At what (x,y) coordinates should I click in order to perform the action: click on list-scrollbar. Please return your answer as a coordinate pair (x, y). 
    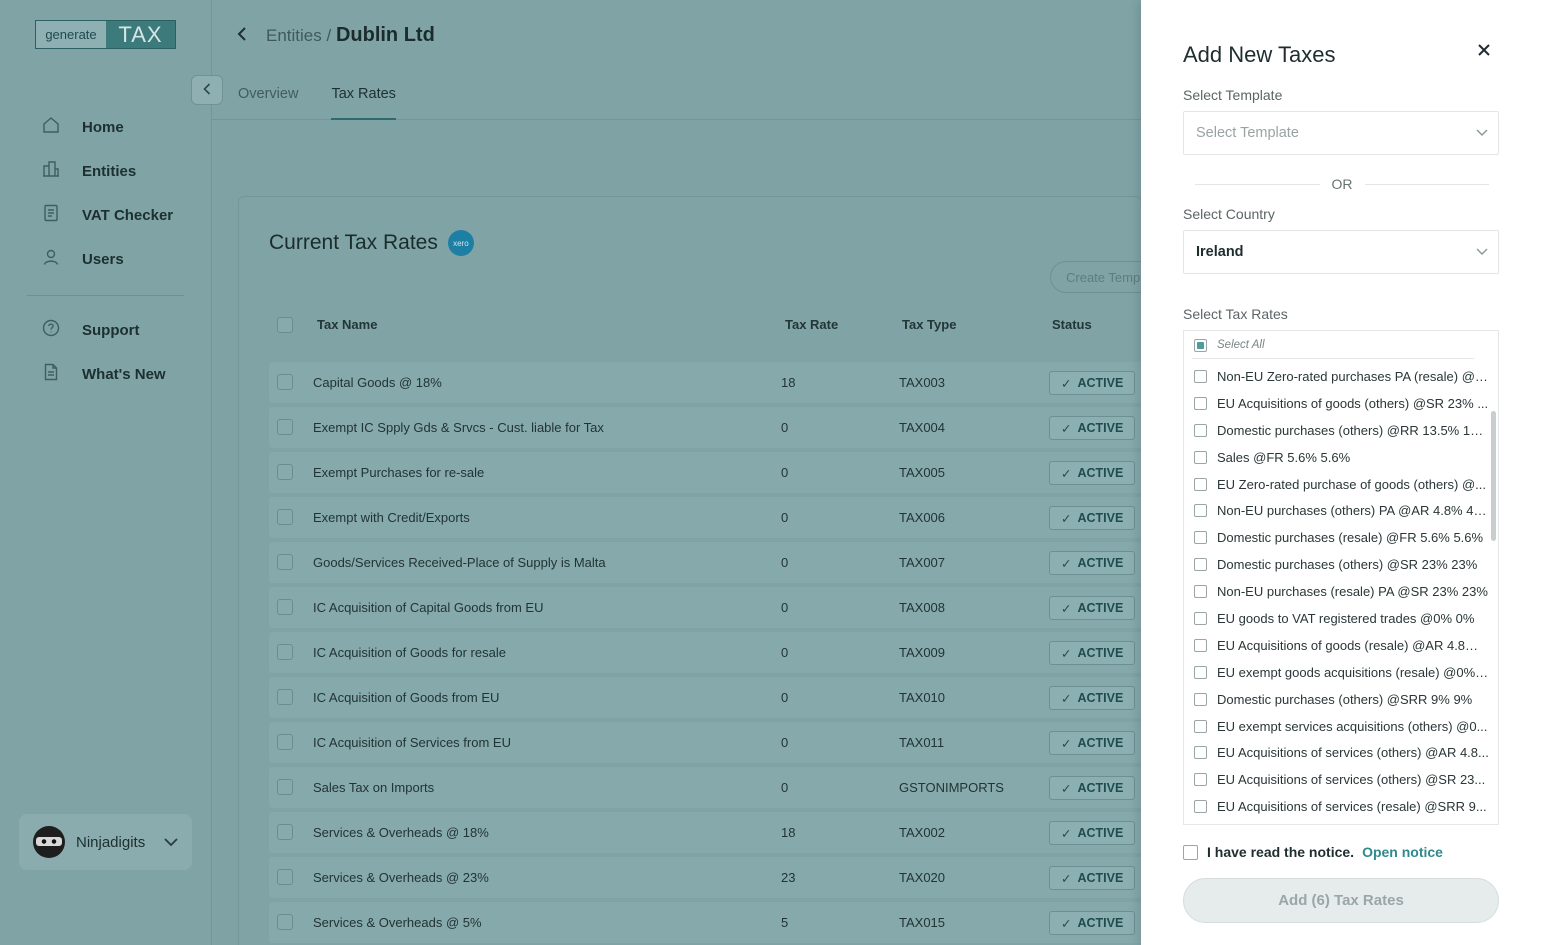
    Looking at the image, I should click on (1493, 476).